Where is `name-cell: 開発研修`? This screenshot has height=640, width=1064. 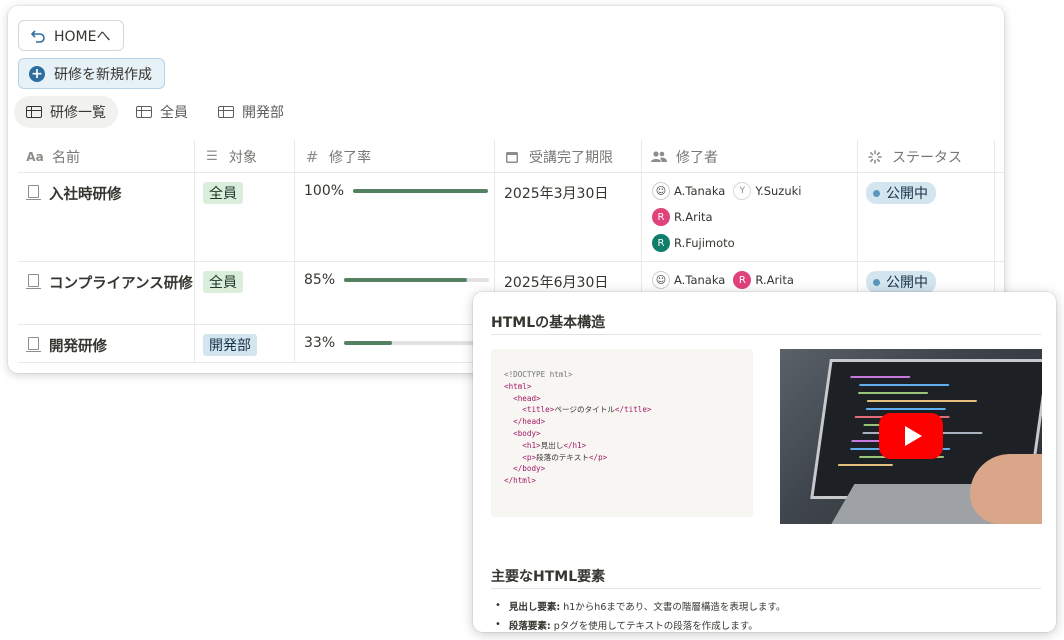 name-cell: 開発研修 is located at coordinates (106, 343).